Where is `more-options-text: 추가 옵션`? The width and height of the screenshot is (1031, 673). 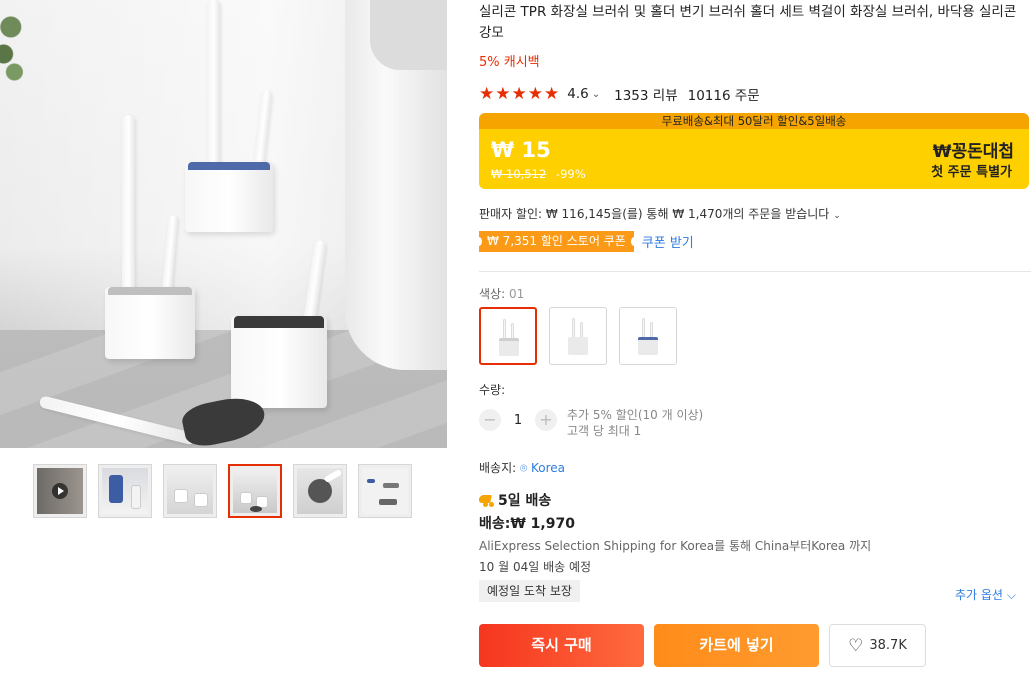 more-options-text: 추가 옵션 is located at coordinates (979, 595).